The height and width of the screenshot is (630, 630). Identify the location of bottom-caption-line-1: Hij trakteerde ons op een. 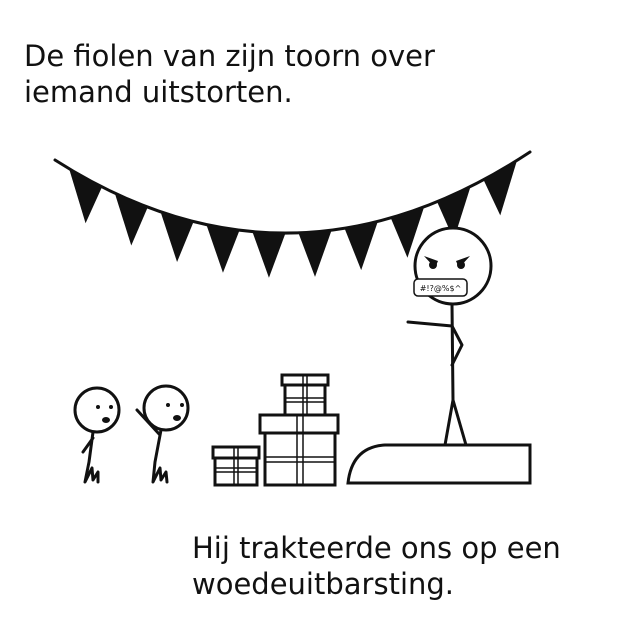
(376, 548).